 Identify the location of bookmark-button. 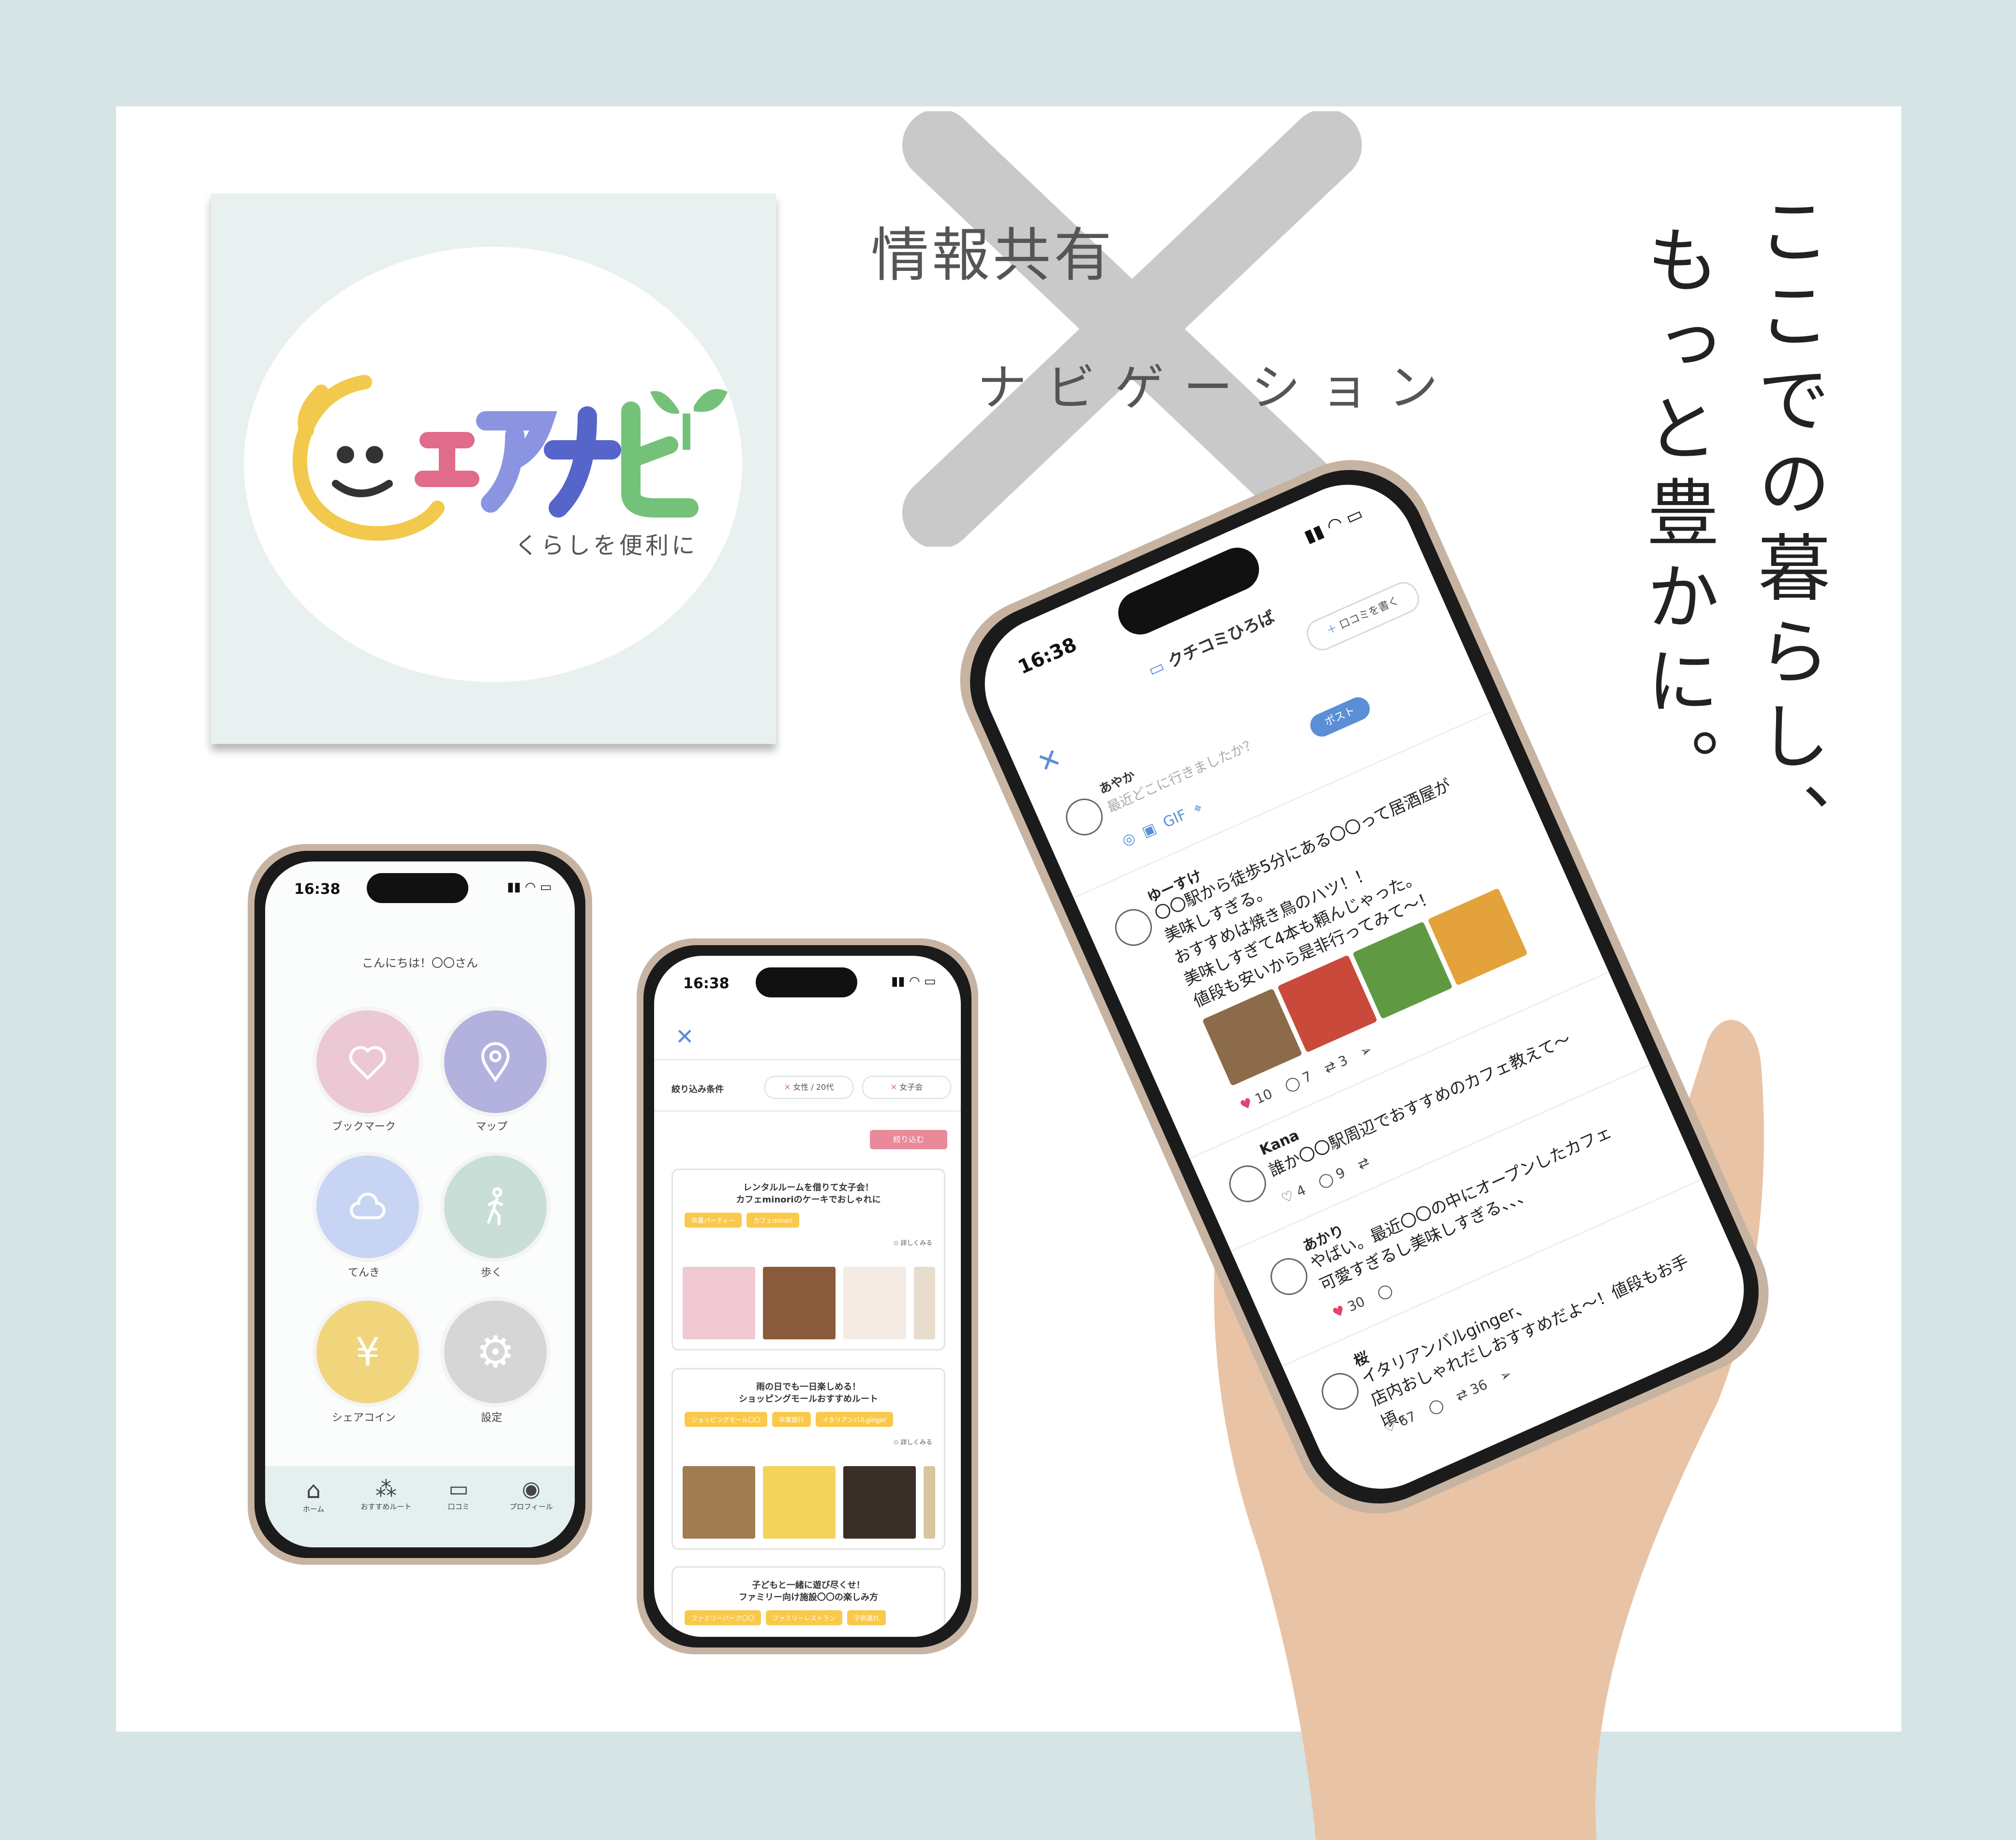
(368, 1062).